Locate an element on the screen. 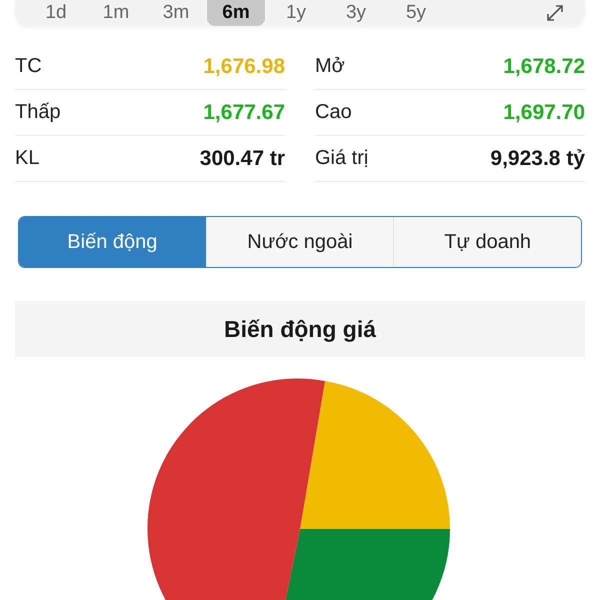 The width and height of the screenshot is (600, 600). stat-label: KL is located at coordinates (27, 158).